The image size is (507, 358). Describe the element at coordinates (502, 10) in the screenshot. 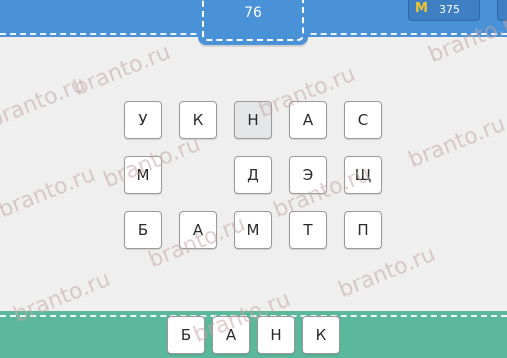

I see `side-button` at that location.